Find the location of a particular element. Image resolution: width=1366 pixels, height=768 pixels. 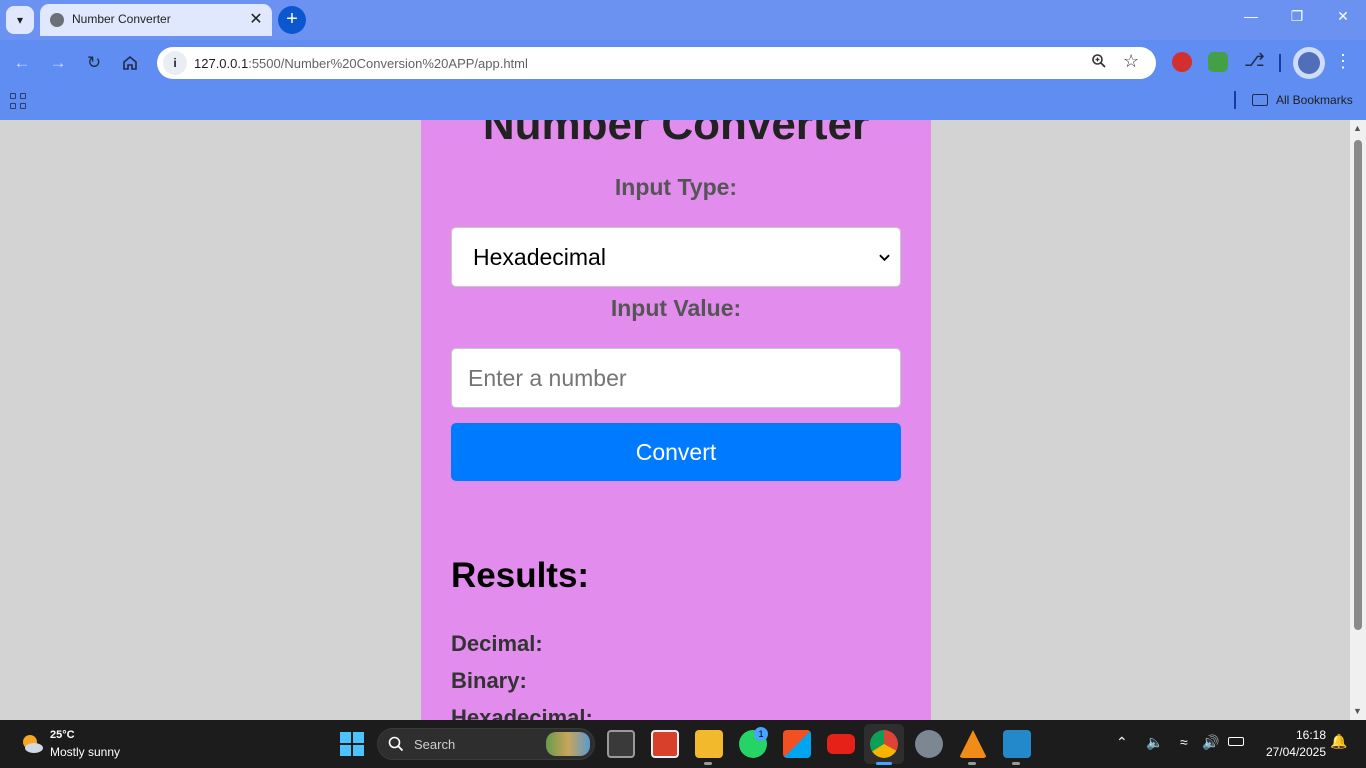

zoom-icon is located at coordinates (1099, 63).